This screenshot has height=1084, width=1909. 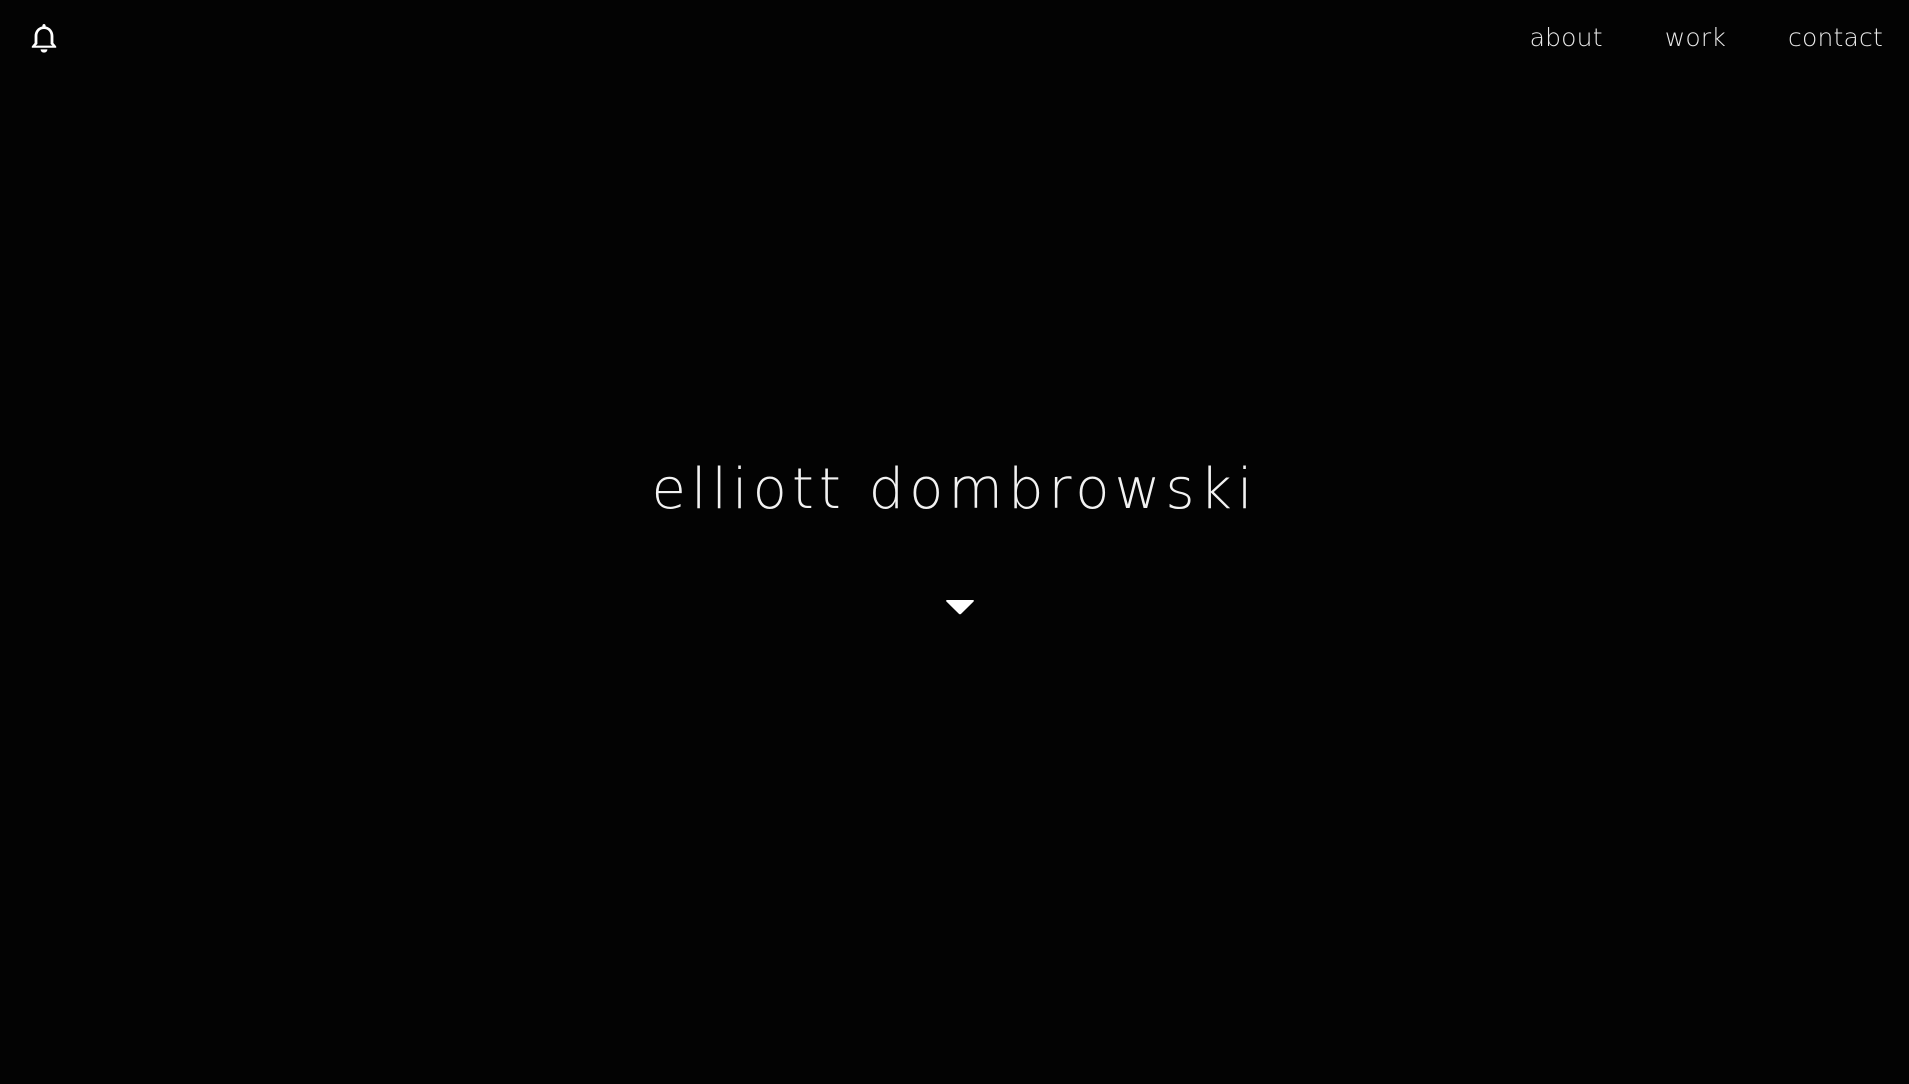 I want to click on main-nav: about work contact, so click(x=1706, y=38).